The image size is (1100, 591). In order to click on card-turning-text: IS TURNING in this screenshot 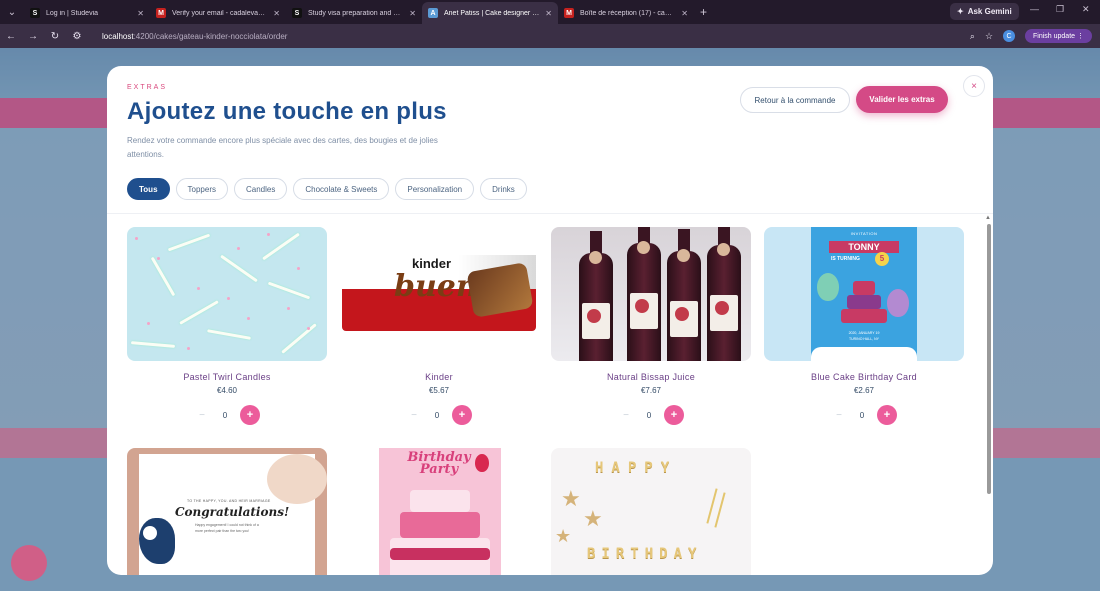, I will do `click(845, 259)`.